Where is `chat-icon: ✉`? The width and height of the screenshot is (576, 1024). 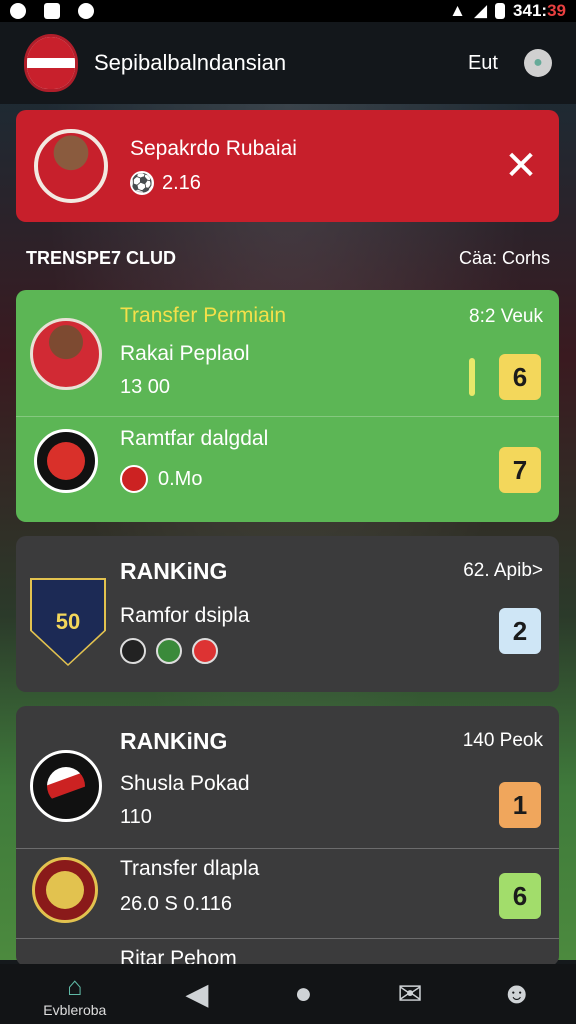 chat-icon: ✉ is located at coordinates (410, 994).